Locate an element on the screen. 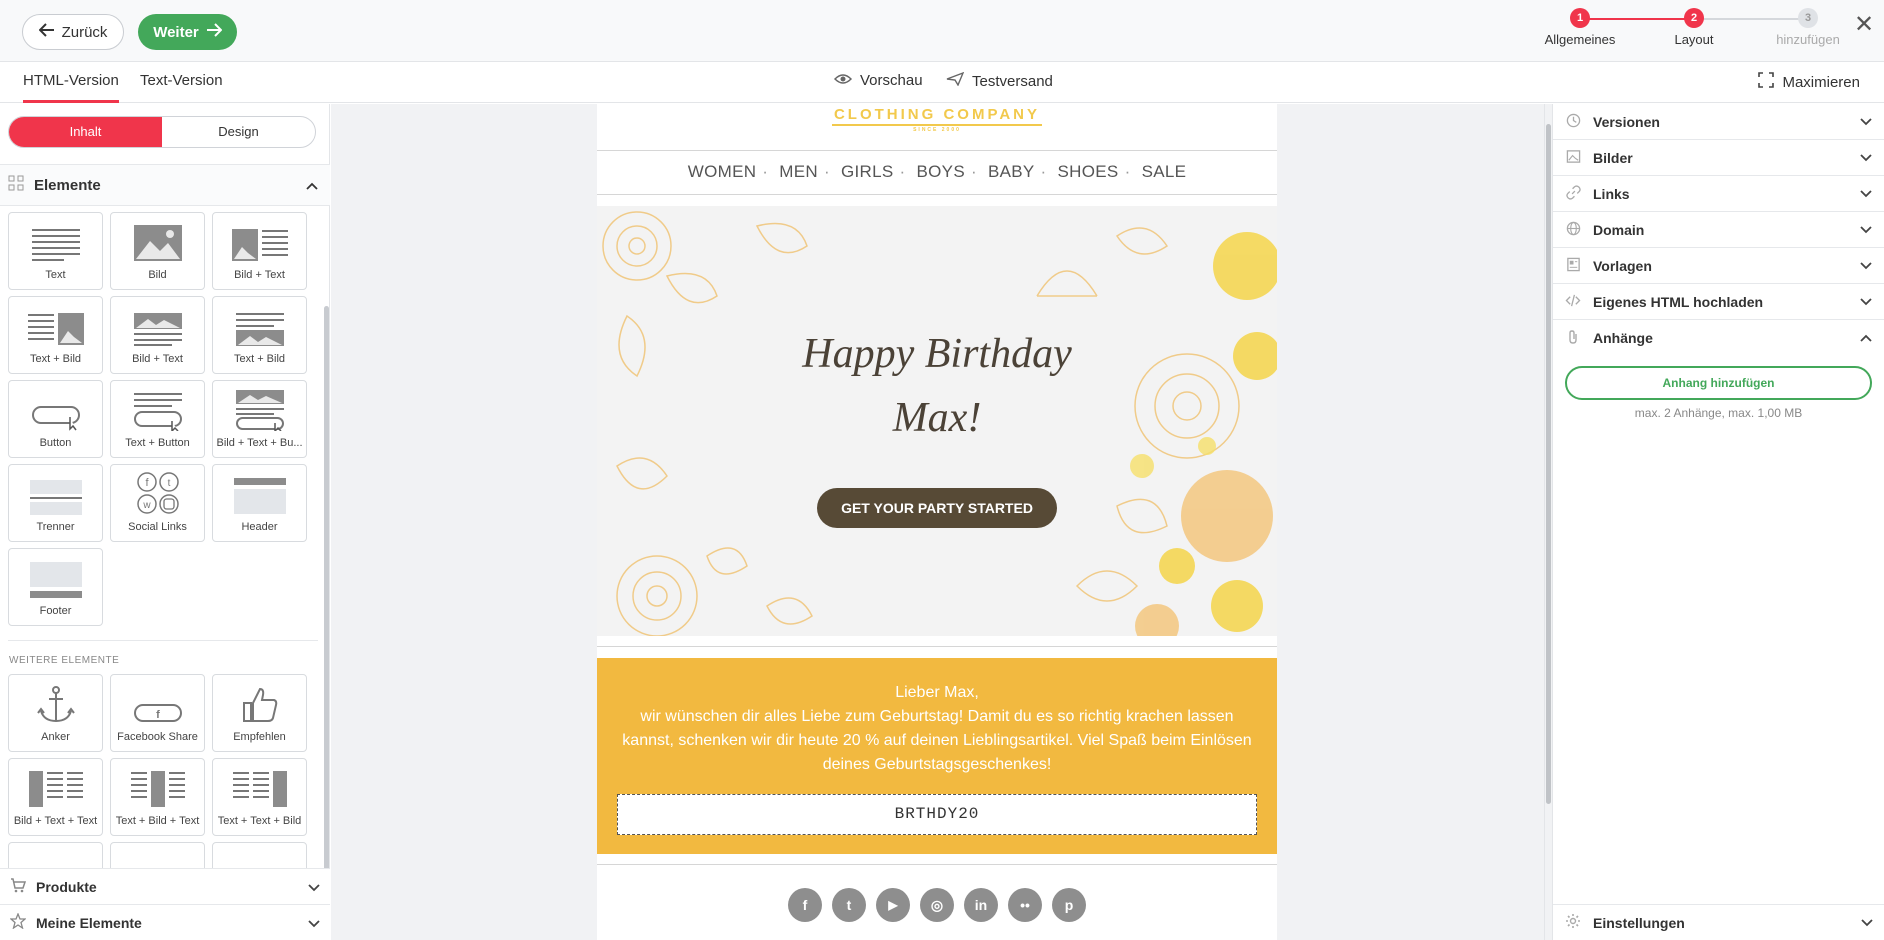 The height and width of the screenshot is (940, 1884). logo-text: CLOTHING COMPANY is located at coordinates (937, 116).